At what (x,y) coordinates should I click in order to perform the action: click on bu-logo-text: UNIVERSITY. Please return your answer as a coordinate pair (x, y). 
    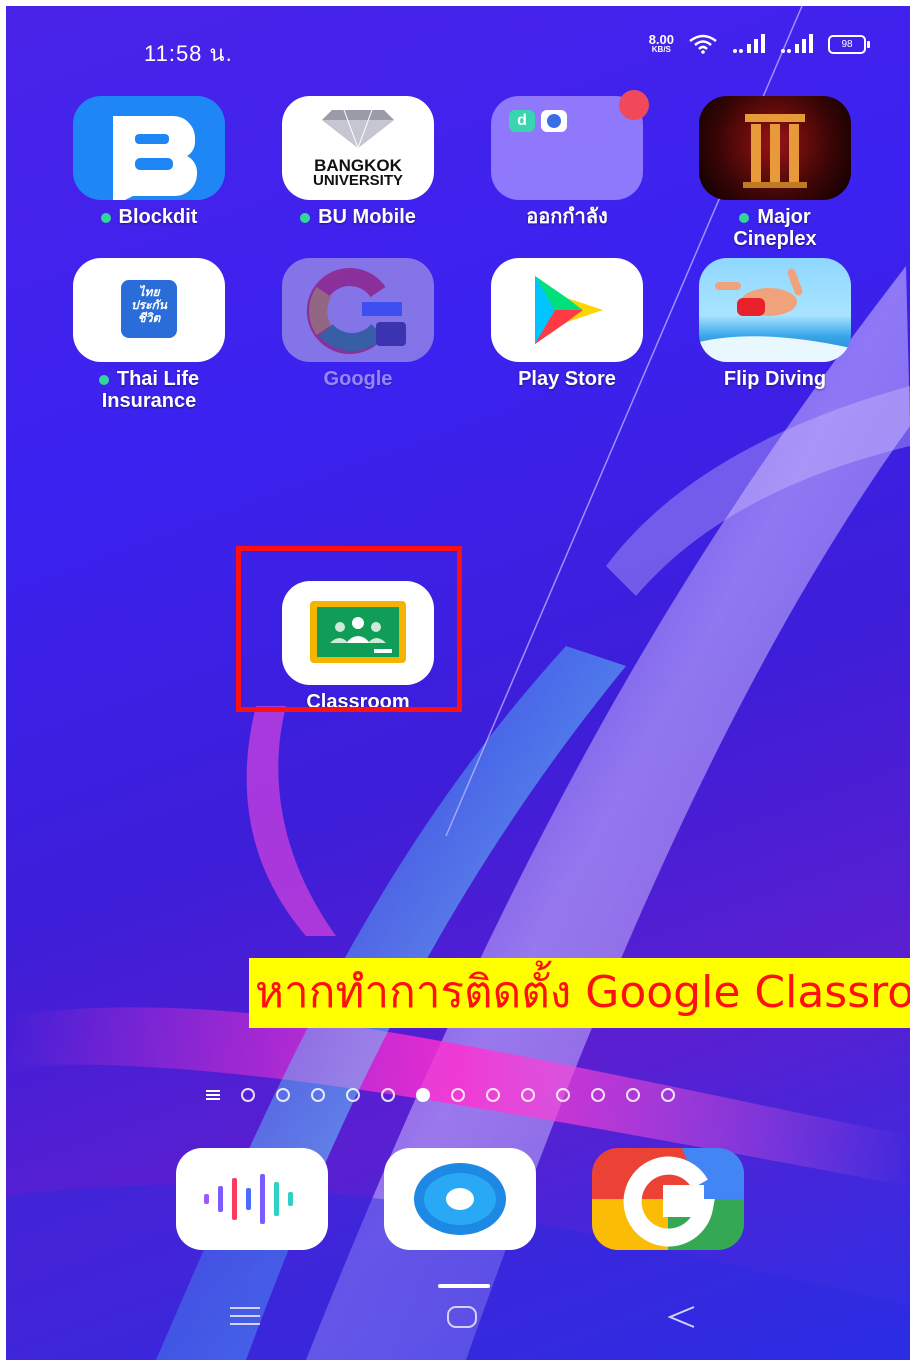
    Looking at the image, I should click on (357, 180).